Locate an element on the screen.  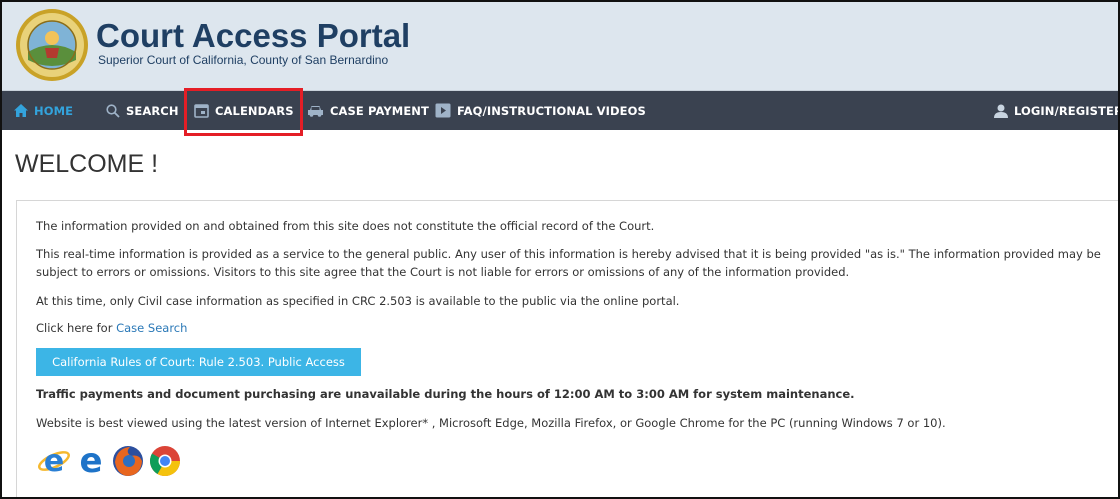
nav-case-payment: CASE PAYMENT is located at coordinates (368, 110).